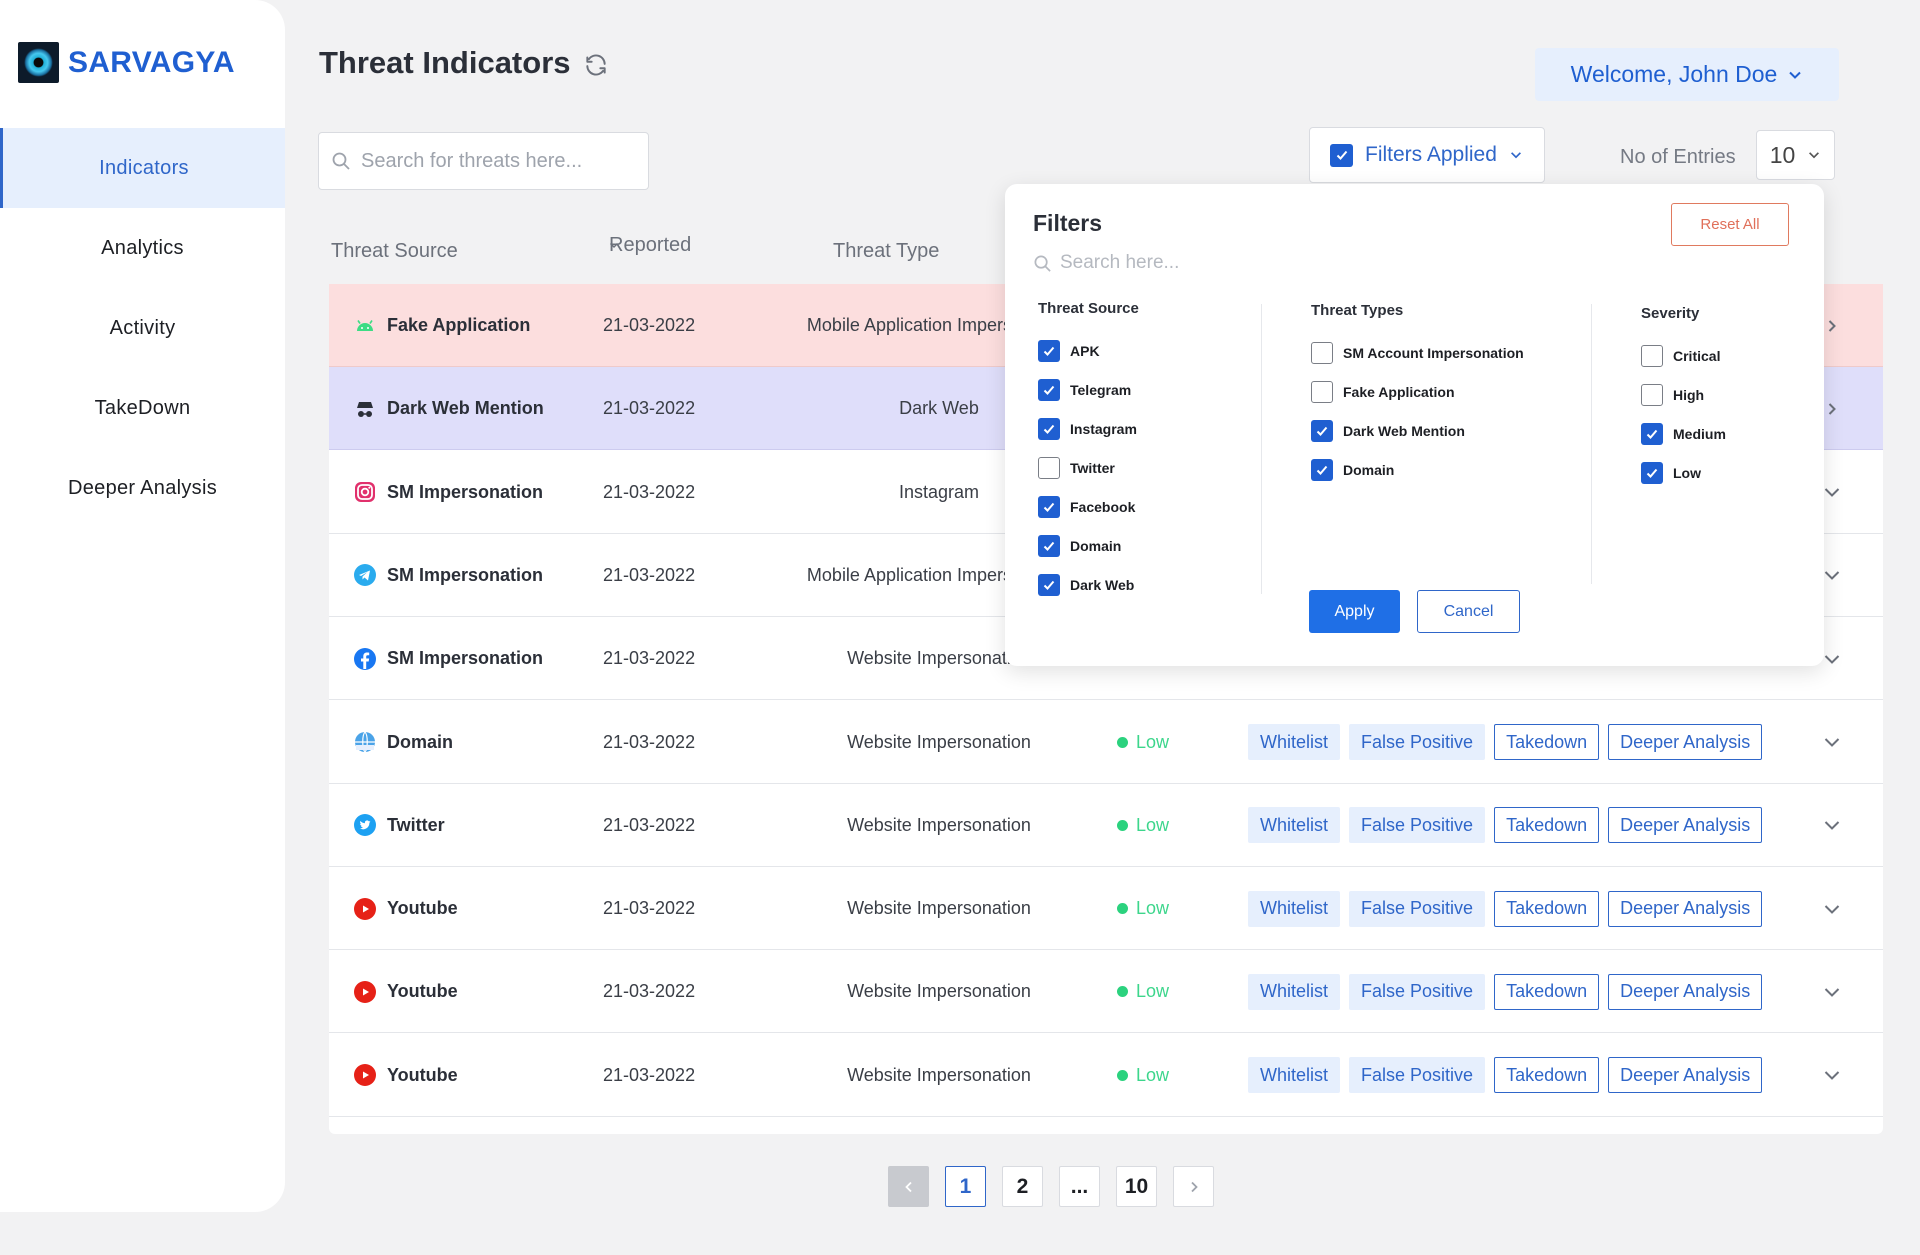 The height and width of the screenshot is (1255, 1920). Describe the element at coordinates (465, 408) in the screenshot. I see `threat-source-label: Dark Web Mention` at that location.